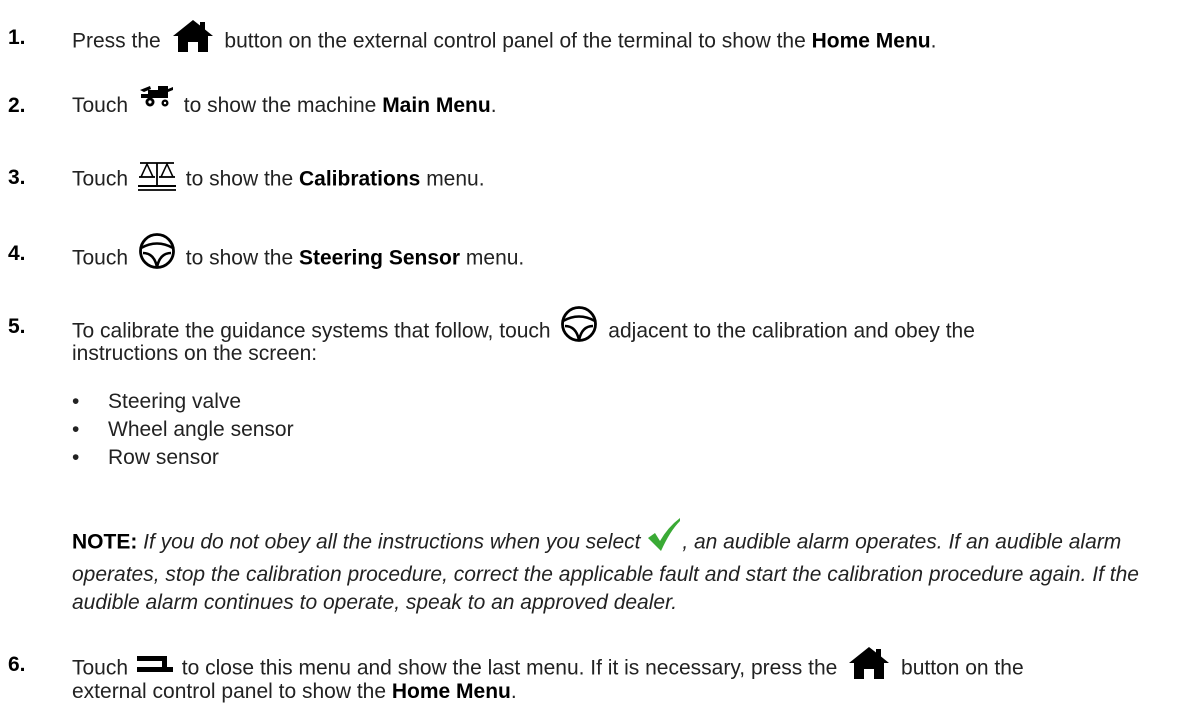 This screenshot has height=713, width=1195. I want to click on step-number: 3., so click(17, 177).